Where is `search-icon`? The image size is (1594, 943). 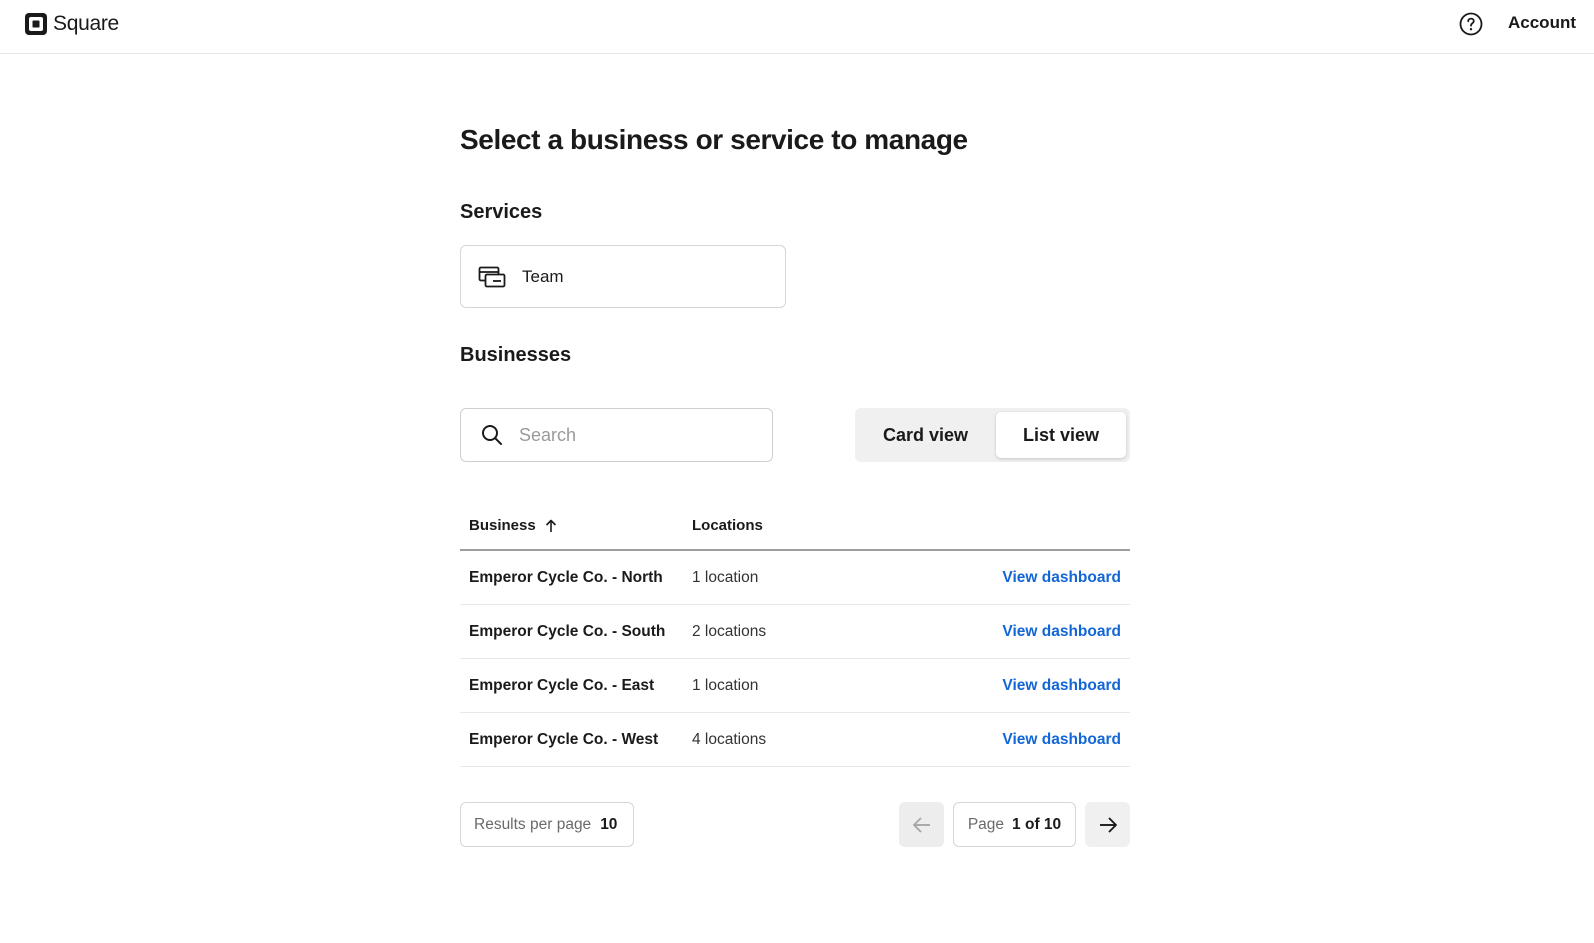
search-icon is located at coordinates (492, 435).